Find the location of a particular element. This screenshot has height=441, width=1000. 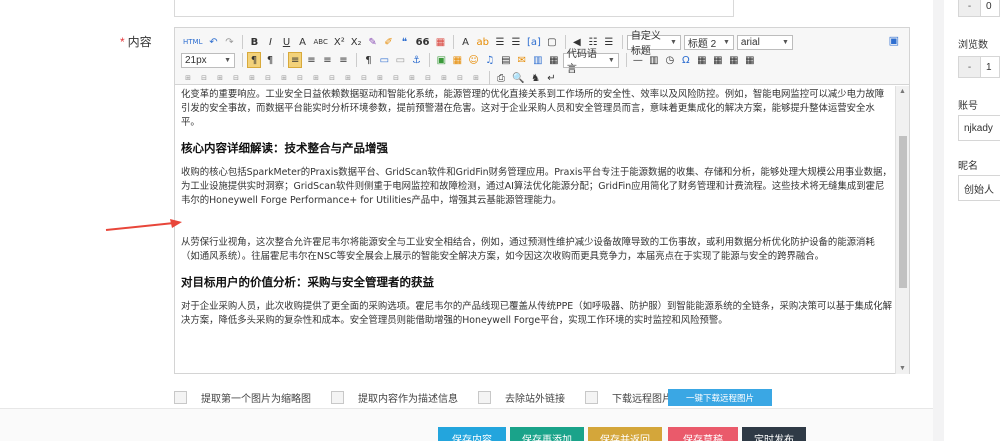

lineheight-button: ☰ is located at coordinates (609, 42).